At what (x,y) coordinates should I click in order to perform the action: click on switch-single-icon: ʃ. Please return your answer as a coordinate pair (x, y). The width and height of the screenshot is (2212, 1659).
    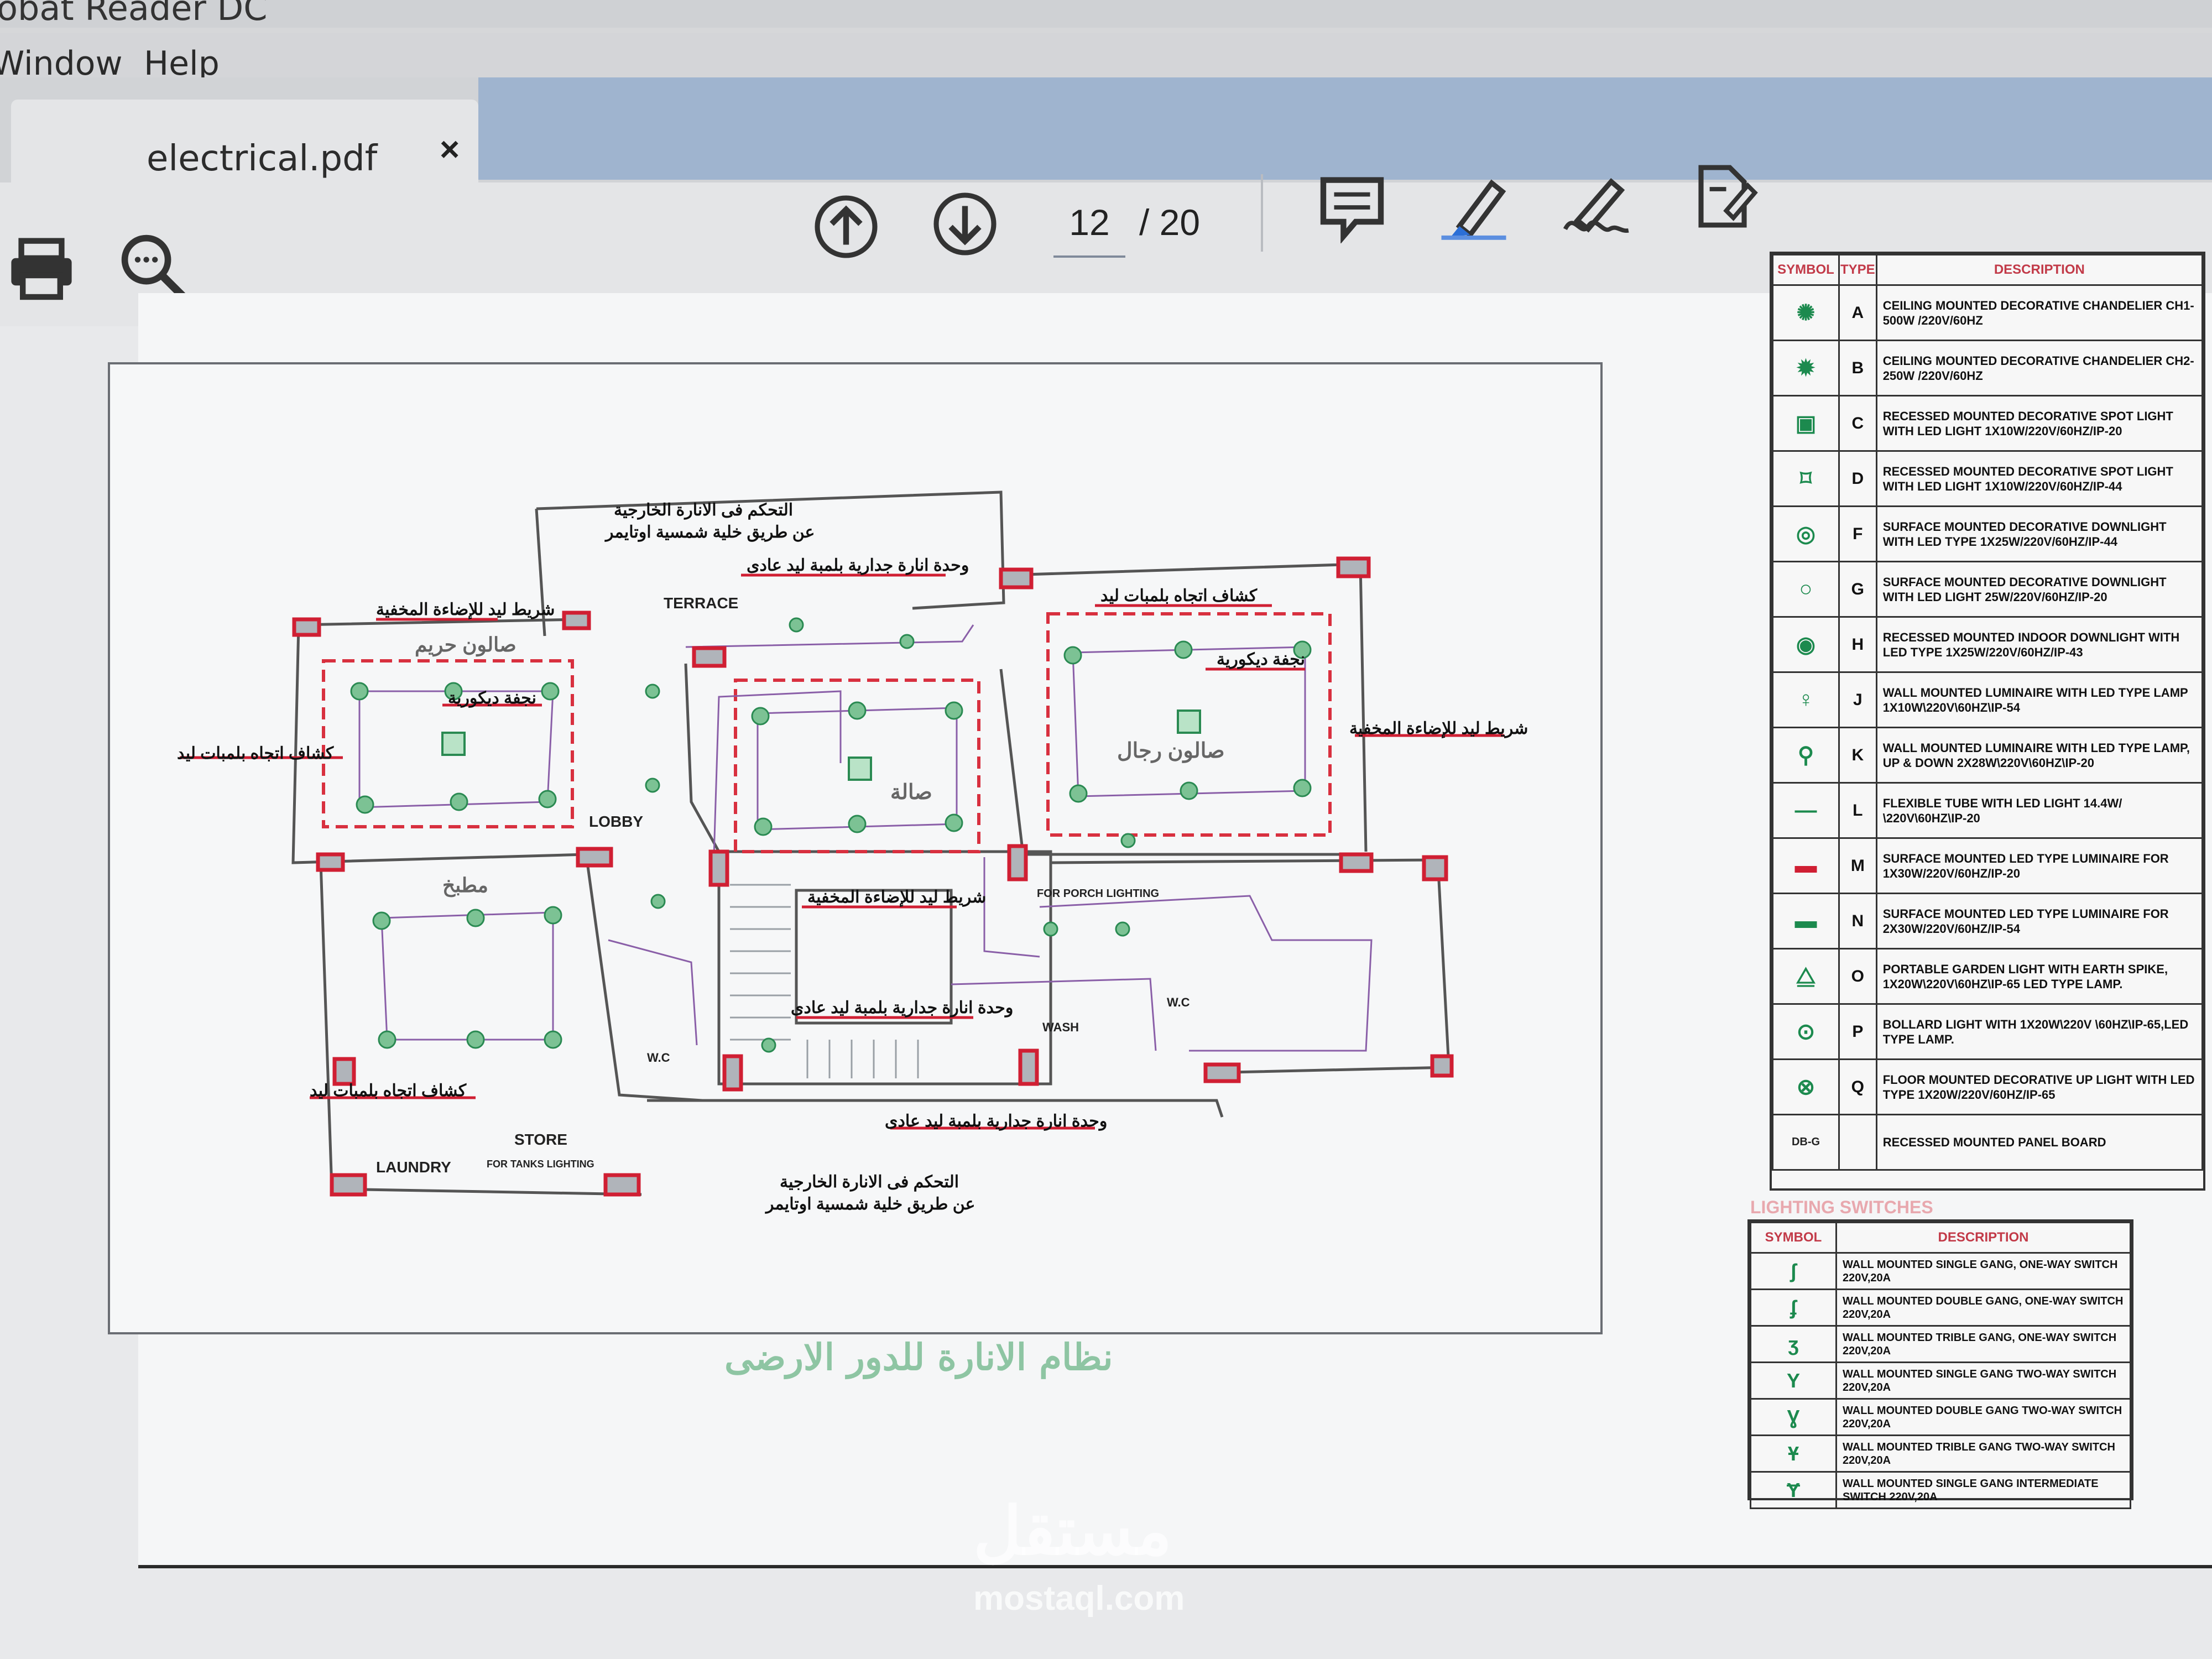
    Looking at the image, I should click on (1794, 1271).